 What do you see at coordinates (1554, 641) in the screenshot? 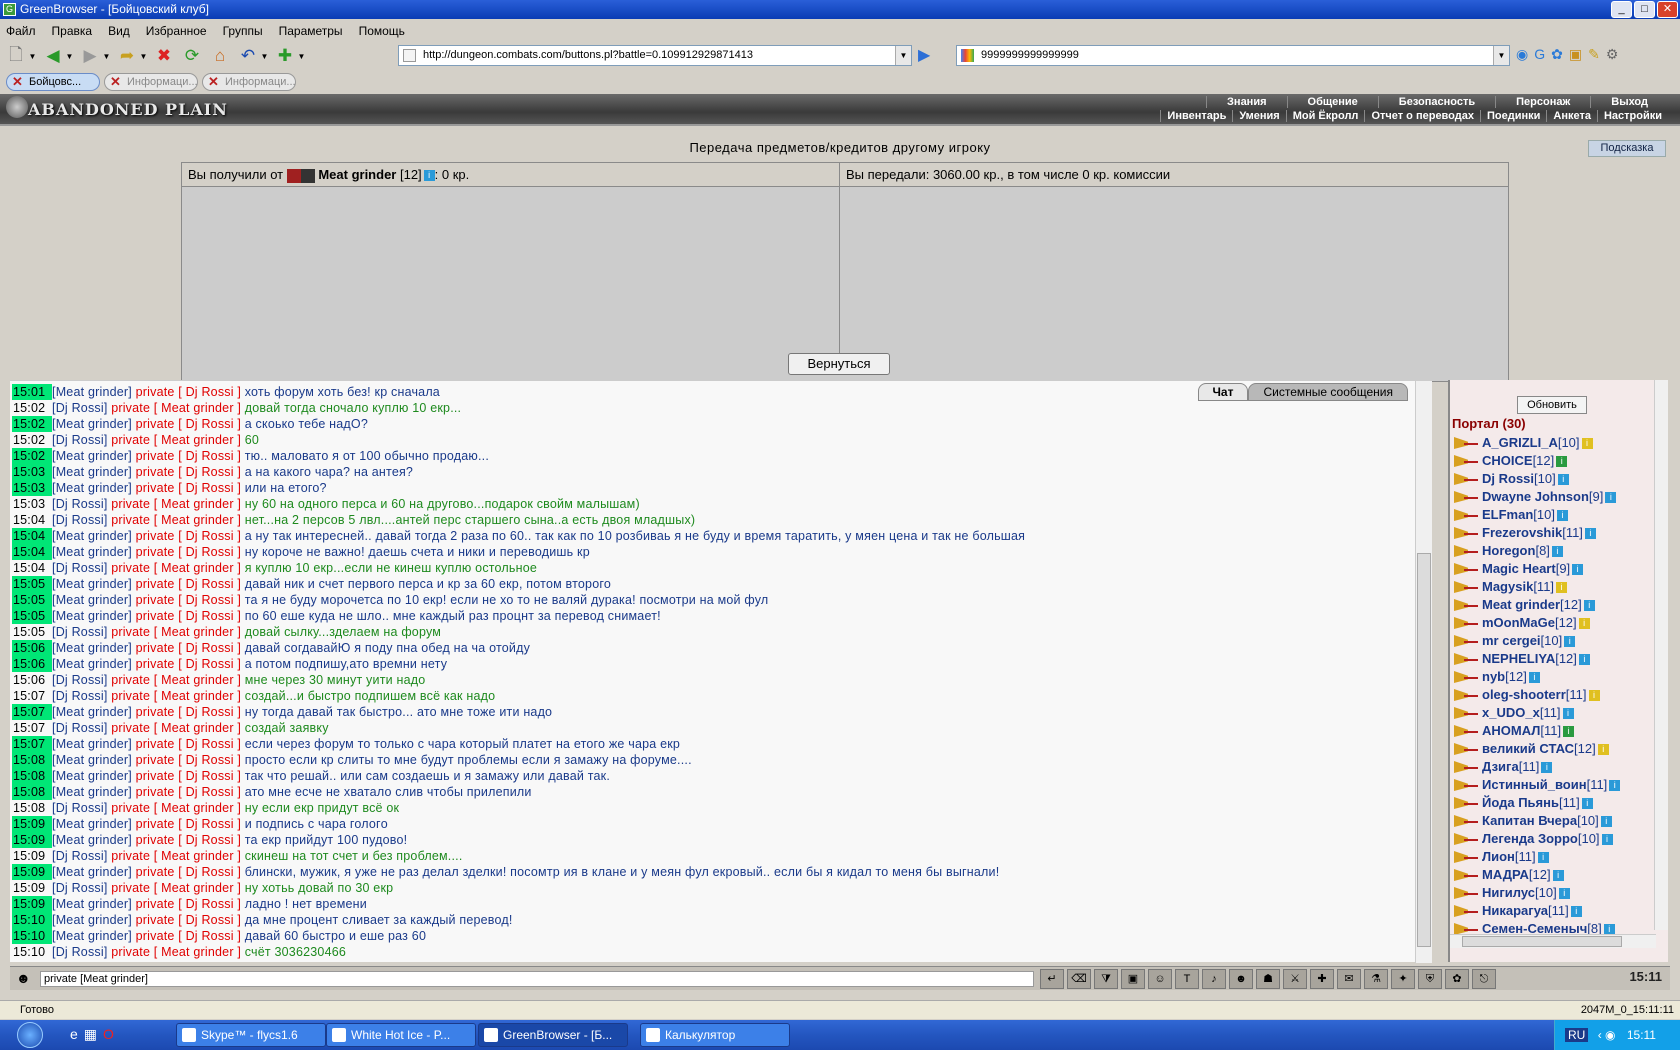
I see `user-row: mr cergei[10] i` at bounding box center [1554, 641].